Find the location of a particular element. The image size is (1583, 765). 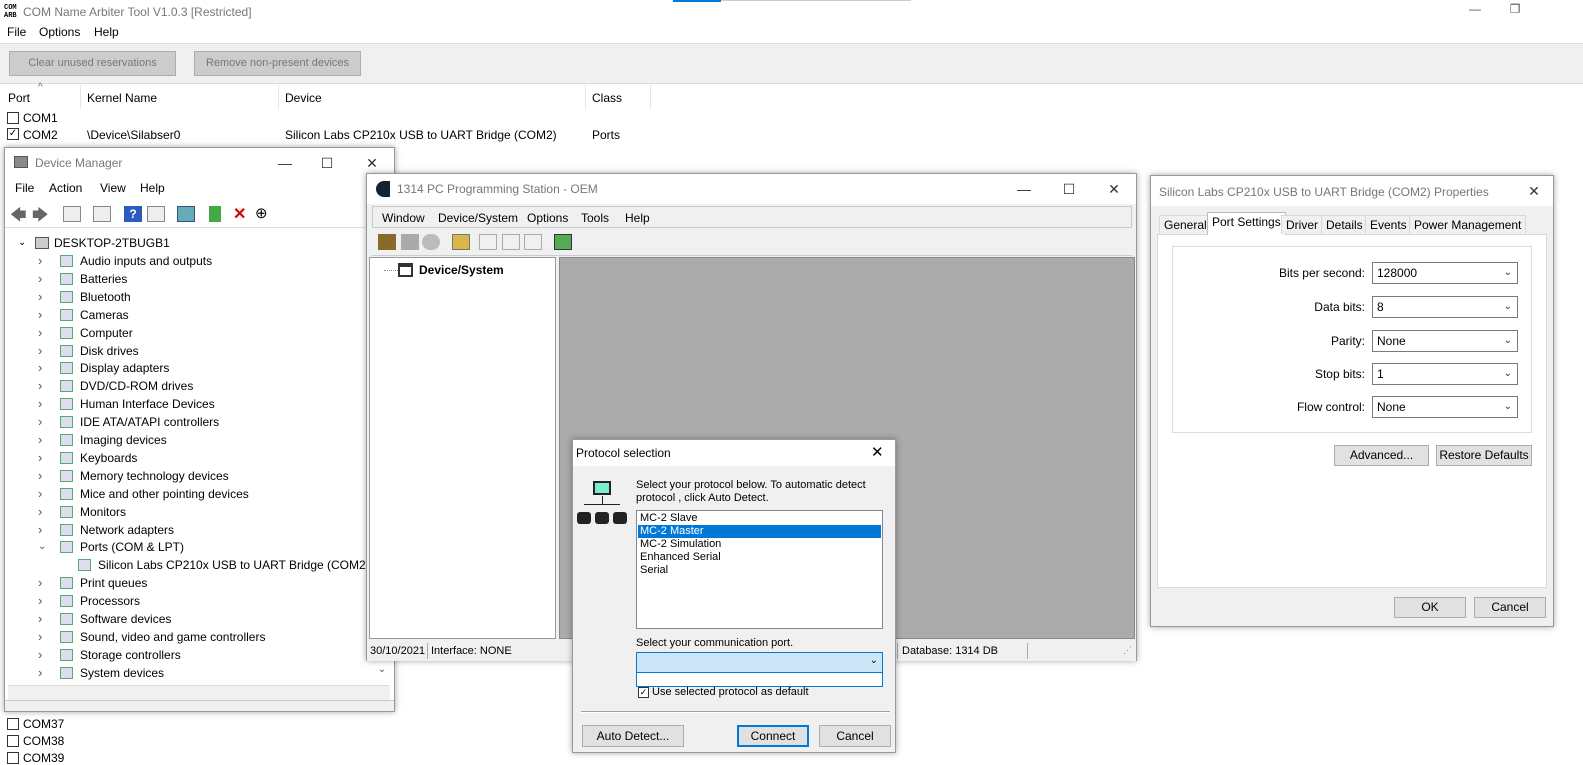

uninstall-icon: ✕ is located at coordinates (239, 214).